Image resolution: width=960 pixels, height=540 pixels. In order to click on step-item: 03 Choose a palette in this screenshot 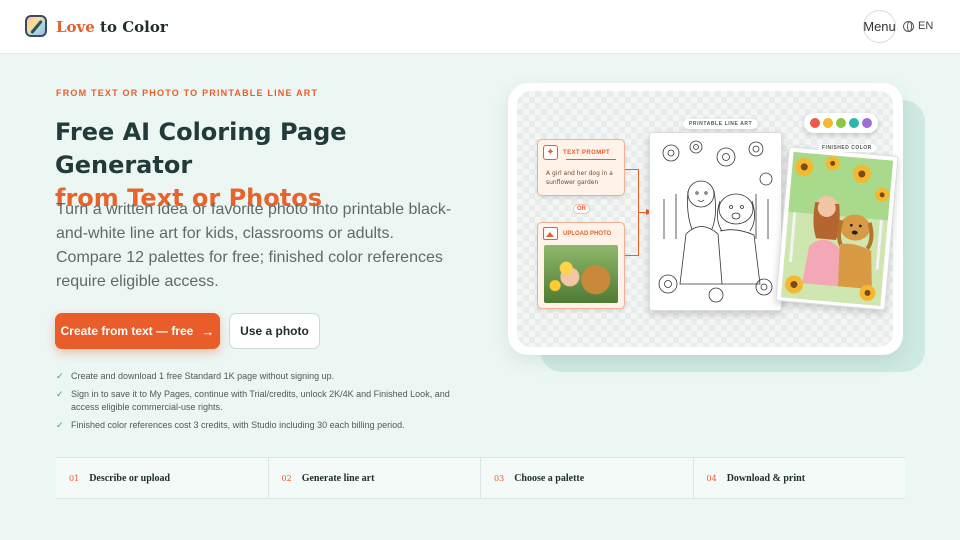, I will do `click(587, 478)`.